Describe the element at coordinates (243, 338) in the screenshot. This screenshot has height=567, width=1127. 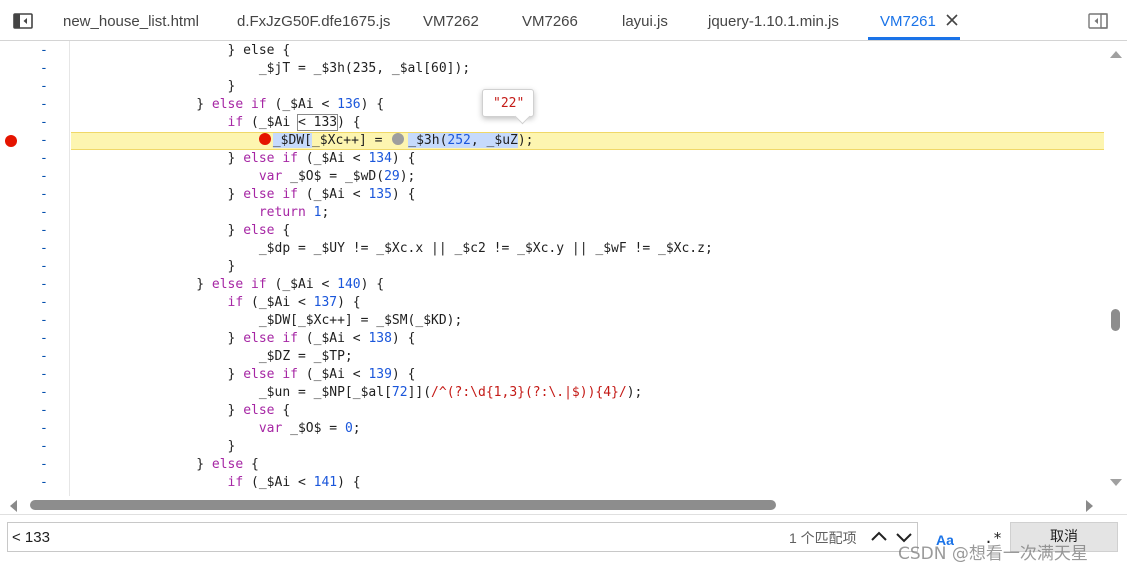
I see `code-line: } else if (_$Ai < 138) {` at that location.